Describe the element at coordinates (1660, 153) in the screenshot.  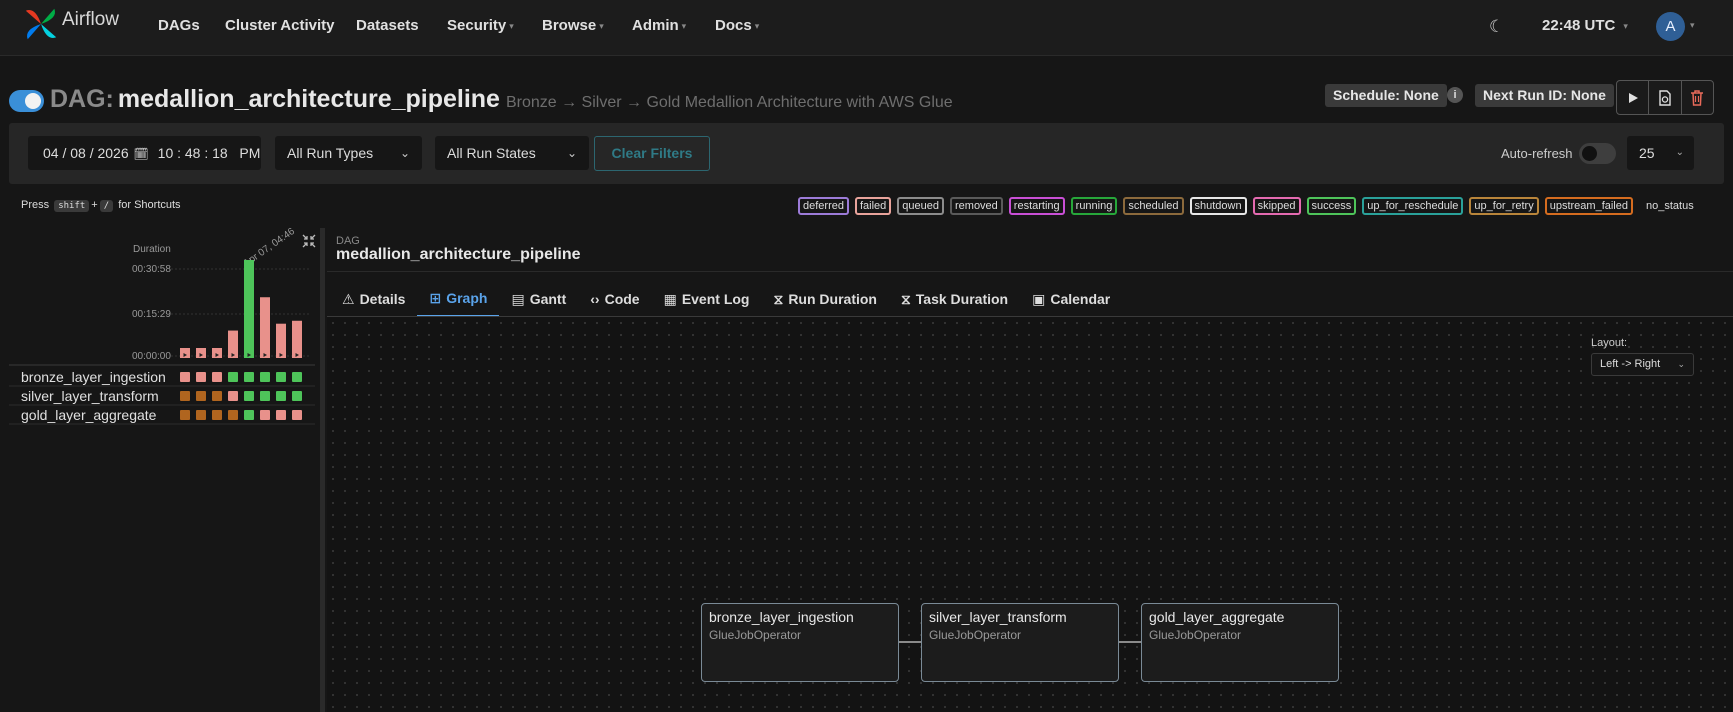
I see `run-count-select: 25 ⌄` at that location.